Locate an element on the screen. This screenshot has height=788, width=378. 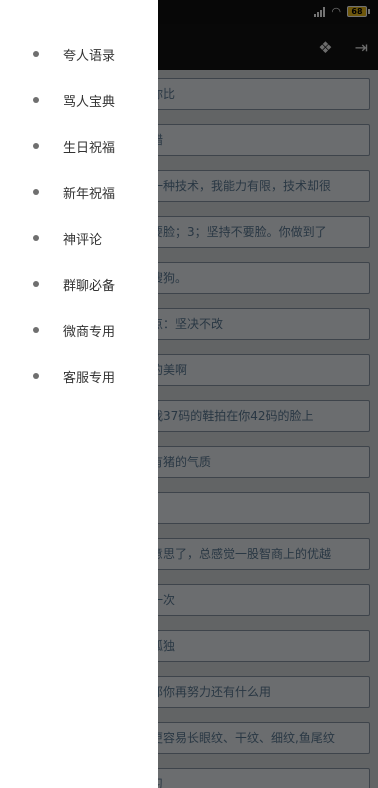
drawer-item: 神评论 is located at coordinates (79, 238).